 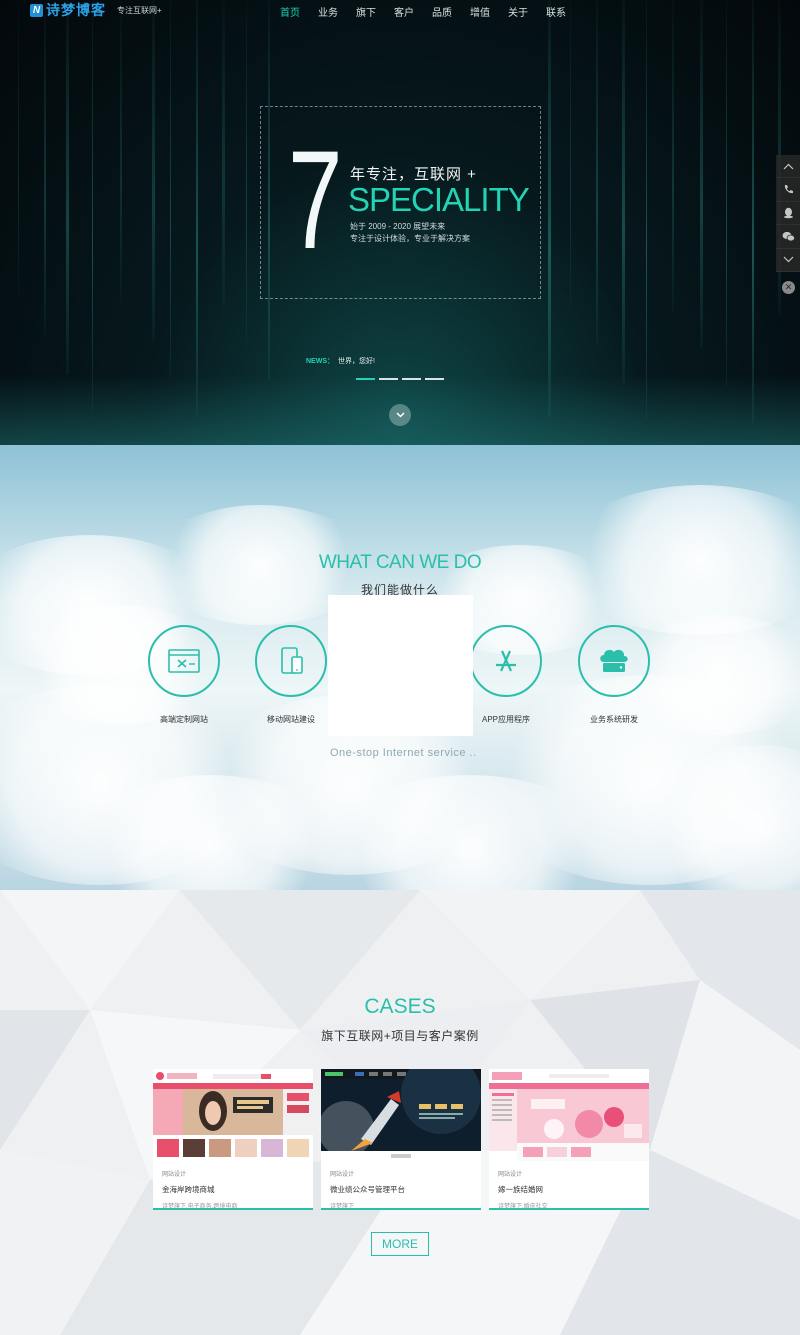 I want to click on cases-title-en: CASES, so click(x=400, y=1006).